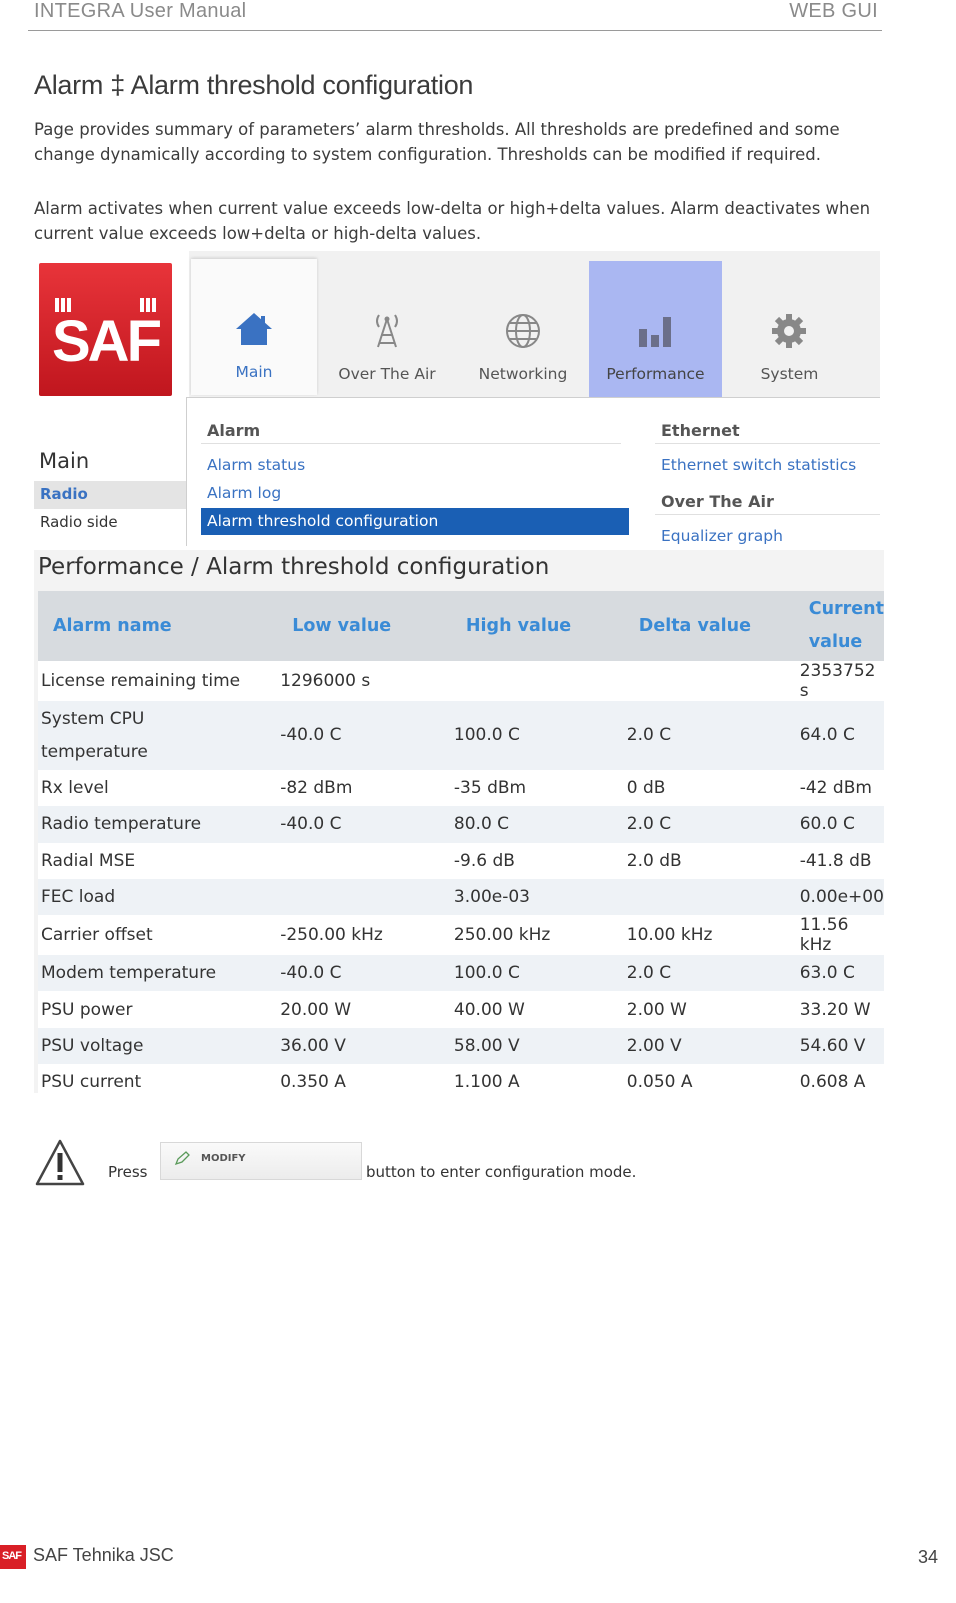 Image resolution: width=956 pixels, height=1603 pixels. What do you see at coordinates (64, 461) in the screenshot?
I see `sidebar-title: Main` at bounding box center [64, 461].